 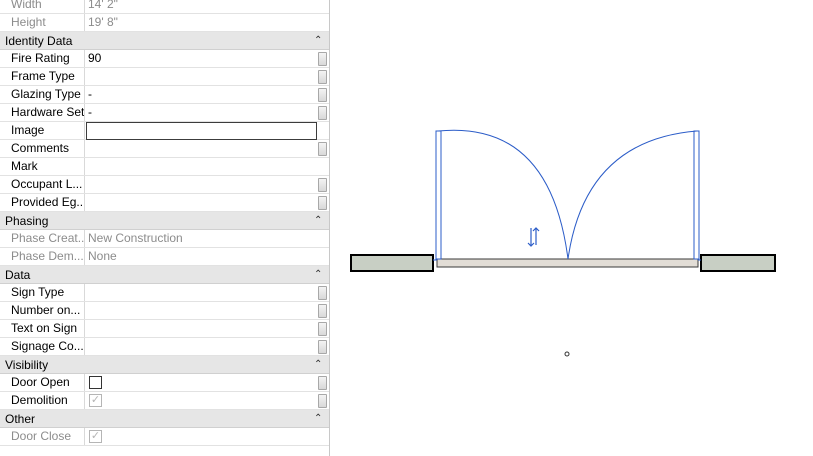 What do you see at coordinates (164, 275) in the screenshot?
I see `group-data: Data ⌃` at bounding box center [164, 275].